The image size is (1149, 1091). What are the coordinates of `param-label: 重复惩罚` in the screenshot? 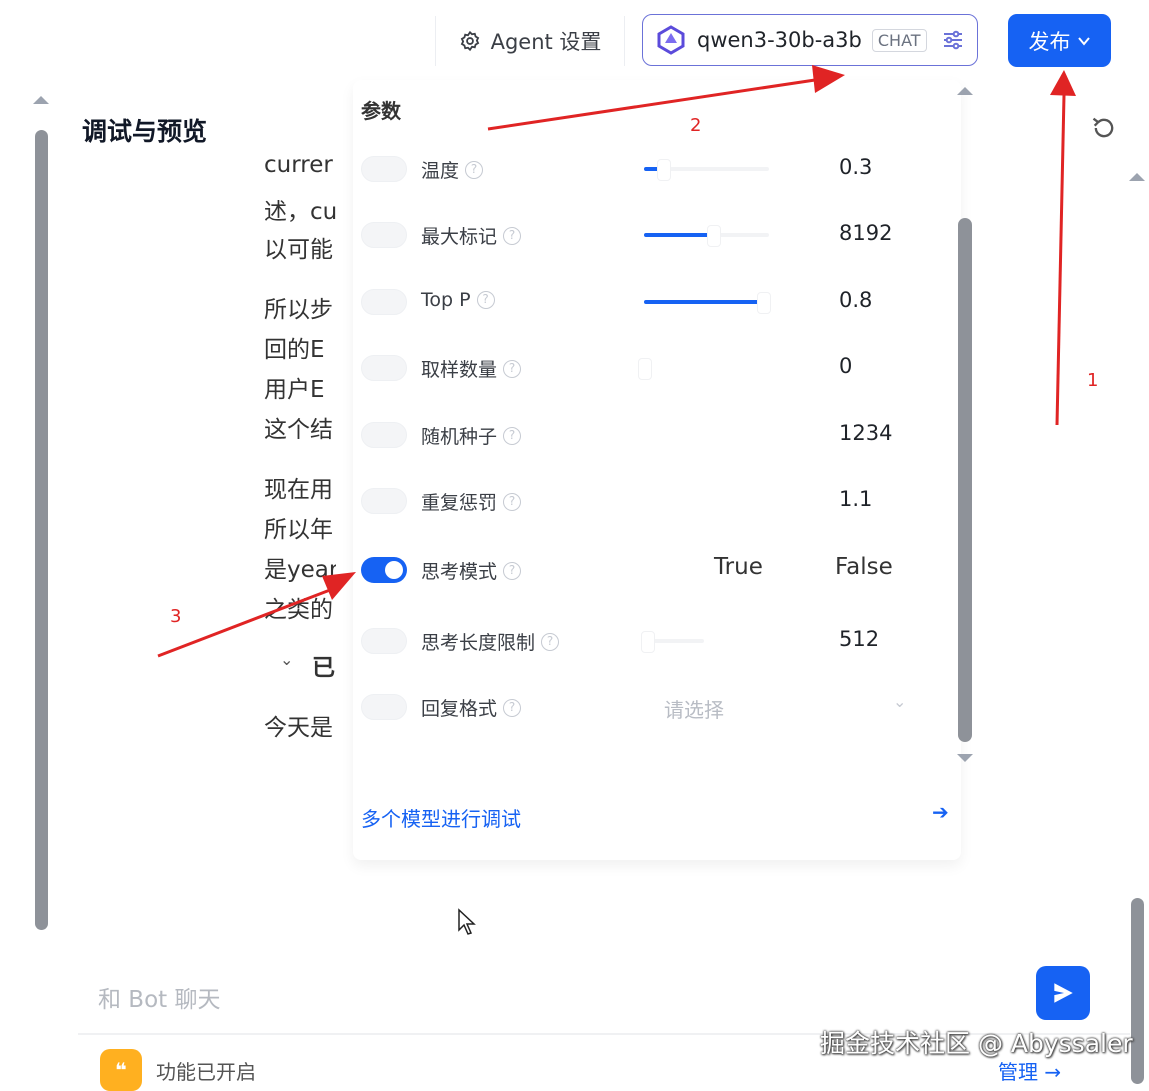 It's located at (459, 503).